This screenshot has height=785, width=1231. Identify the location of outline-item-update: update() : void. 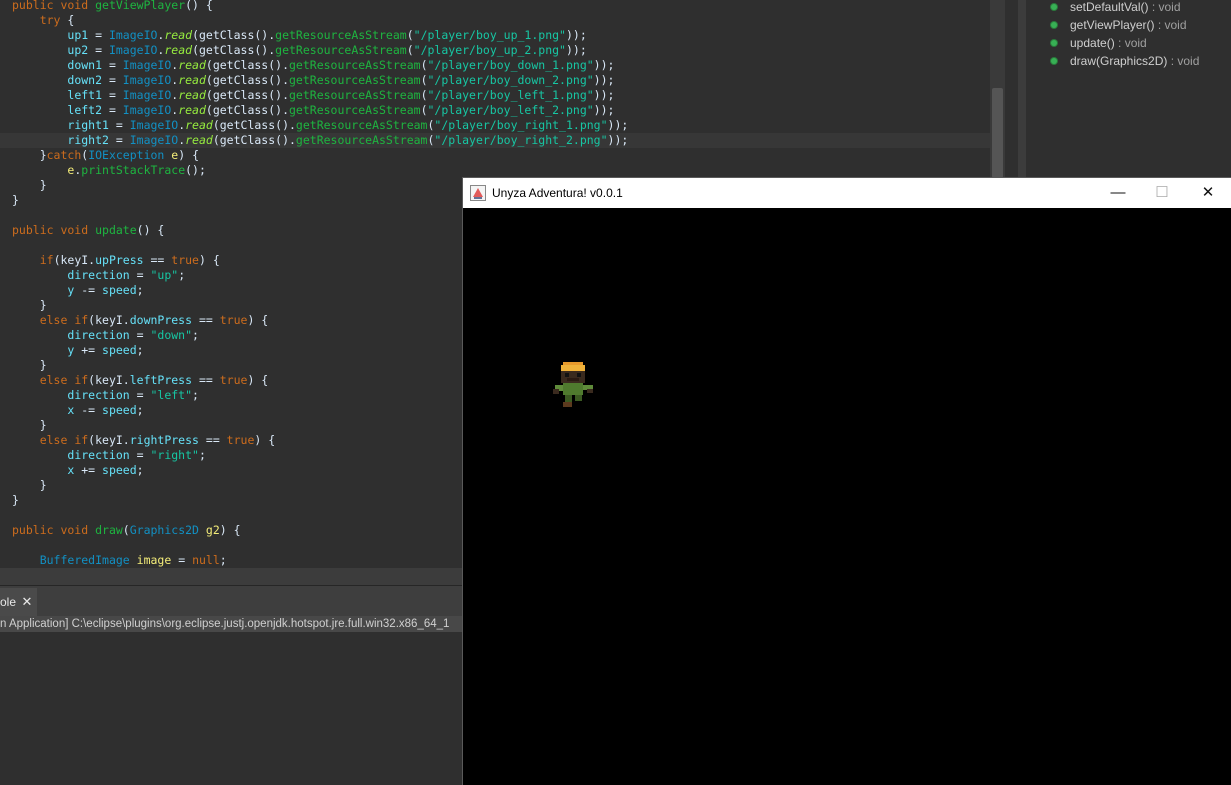
(1099, 43).